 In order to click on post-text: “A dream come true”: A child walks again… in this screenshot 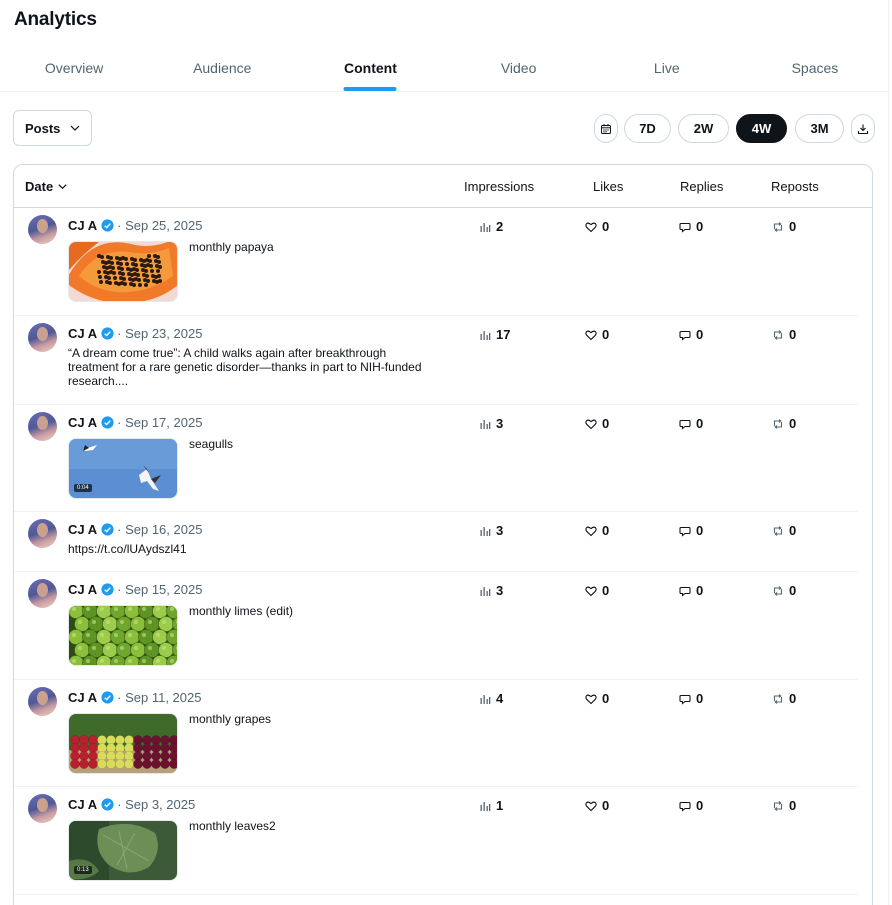, I will do `click(248, 367)`.